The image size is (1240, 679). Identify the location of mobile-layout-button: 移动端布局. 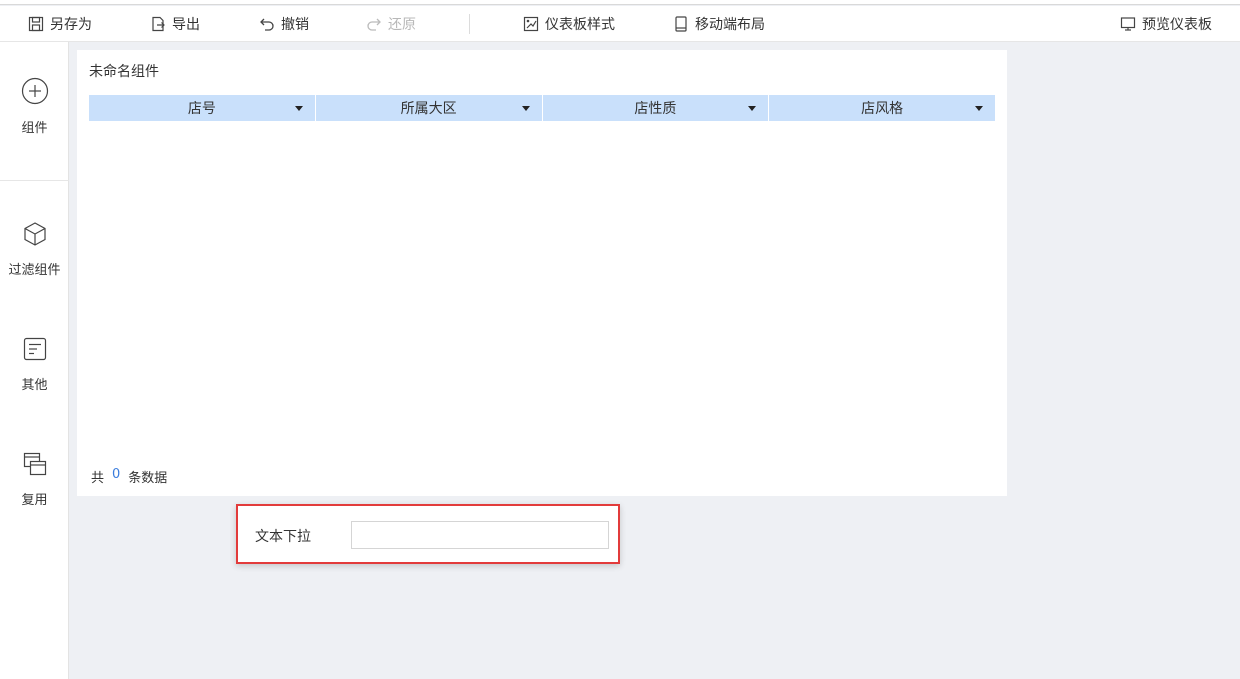
(719, 24).